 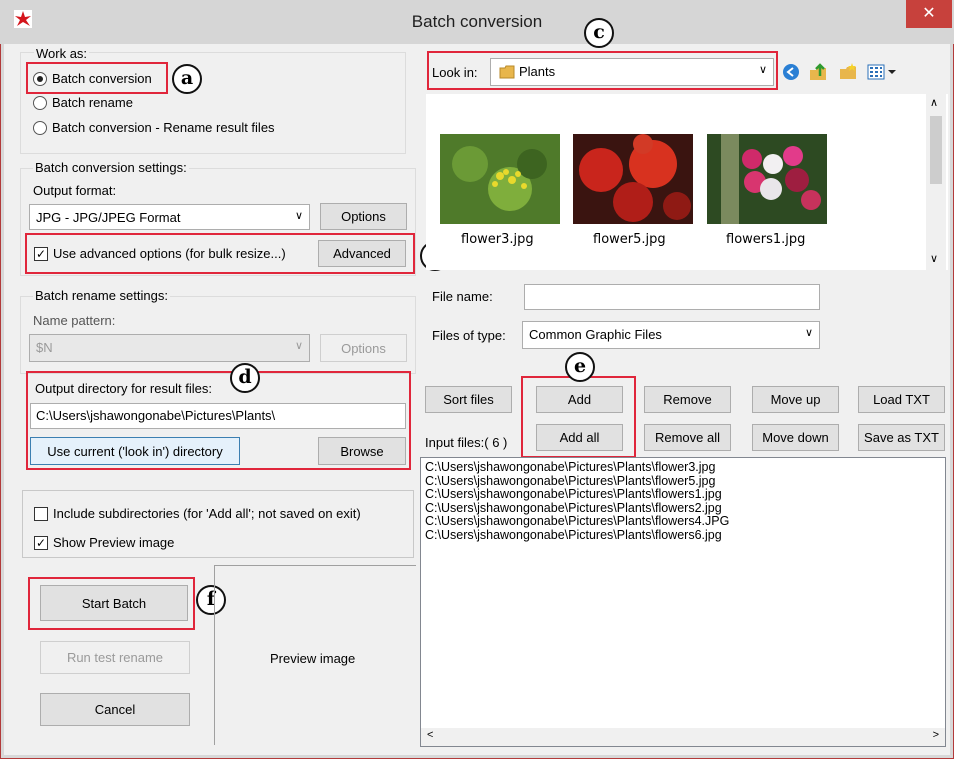 I want to click on title-bar: Batch conversion ✕, so click(x=477, y=22).